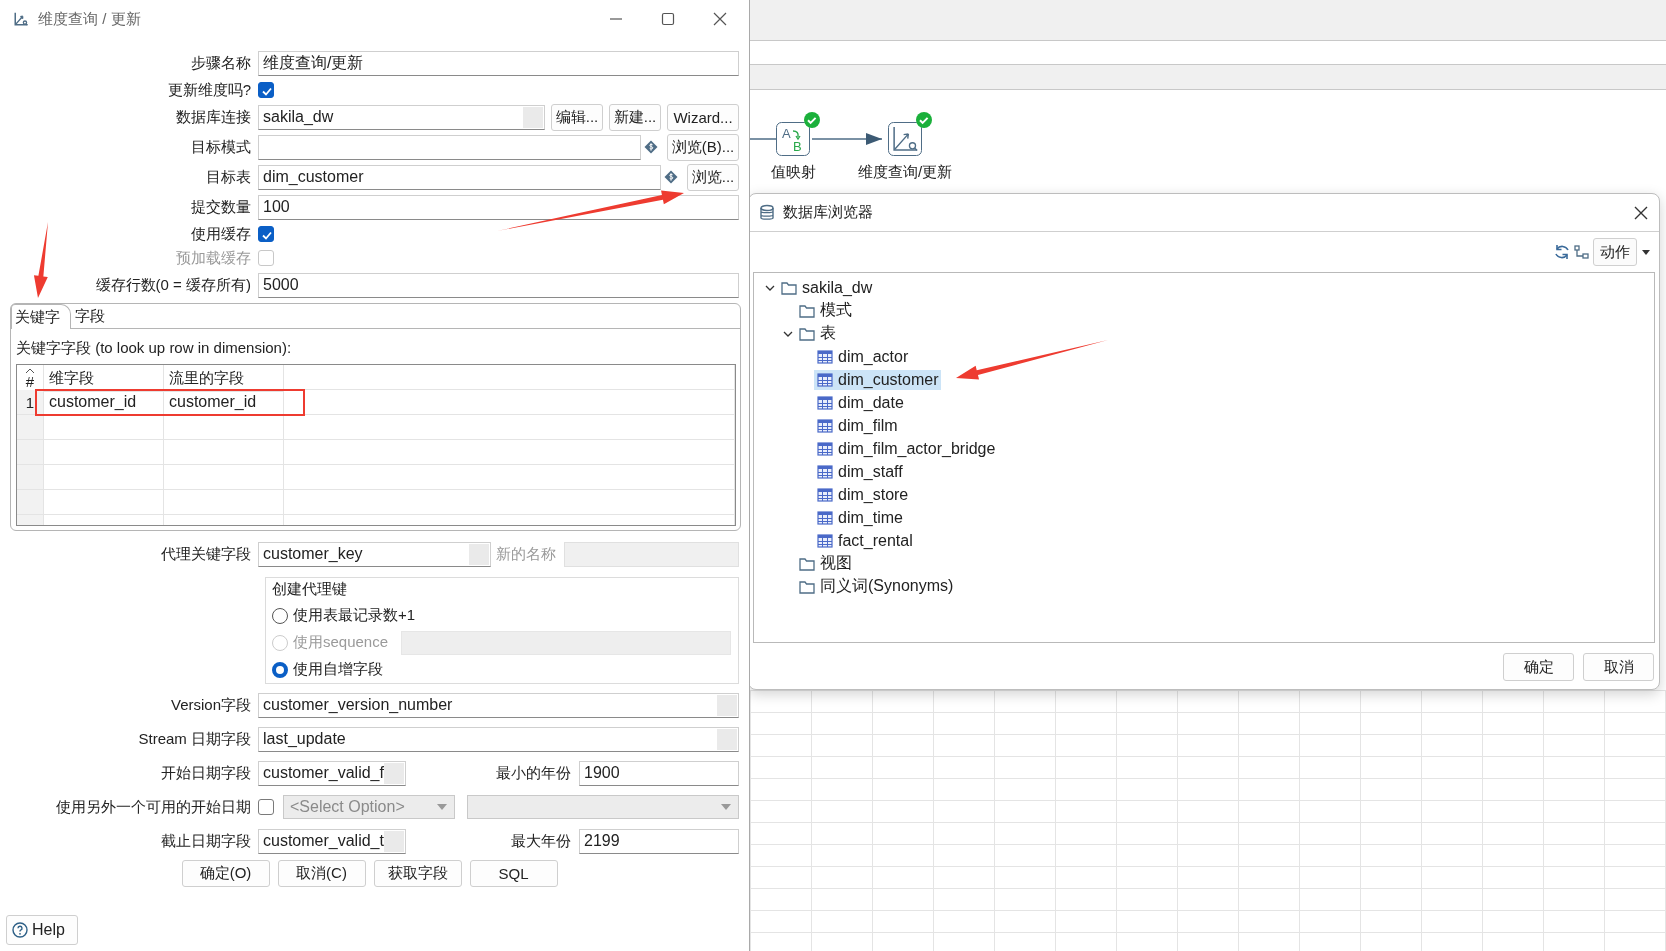 Image resolution: width=1666 pixels, height=951 pixels. What do you see at coordinates (210, 705) in the screenshot?
I see `field-label: Version字段` at bounding box center [210, 705].